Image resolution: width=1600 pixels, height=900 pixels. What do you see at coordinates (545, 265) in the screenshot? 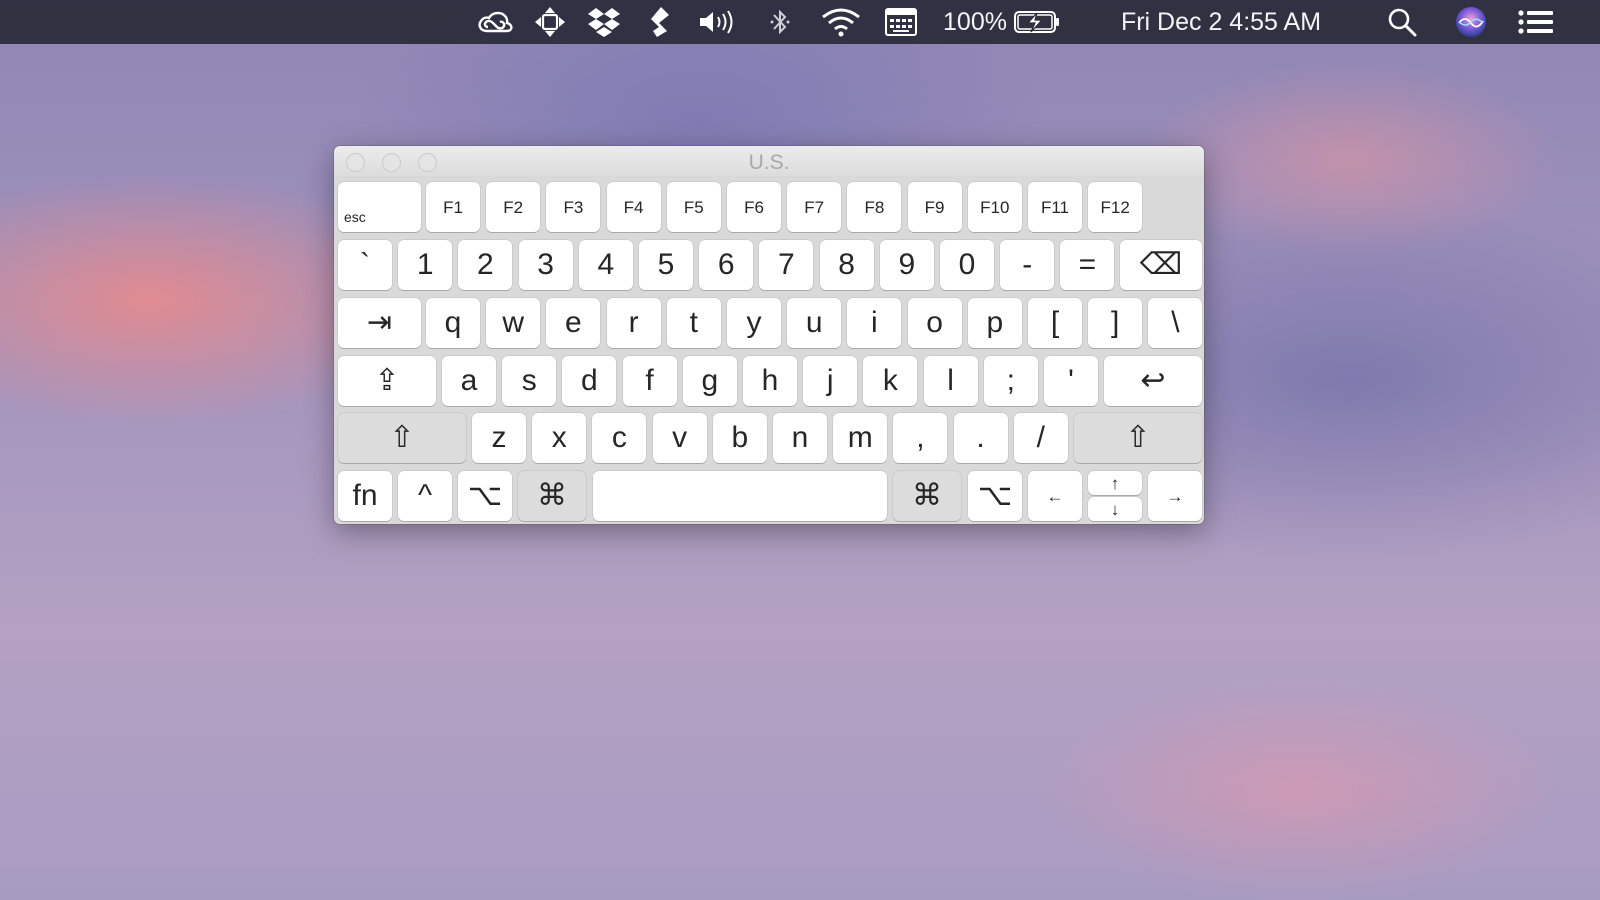
I see `key-3: 3` at bounding box center [545, 265].